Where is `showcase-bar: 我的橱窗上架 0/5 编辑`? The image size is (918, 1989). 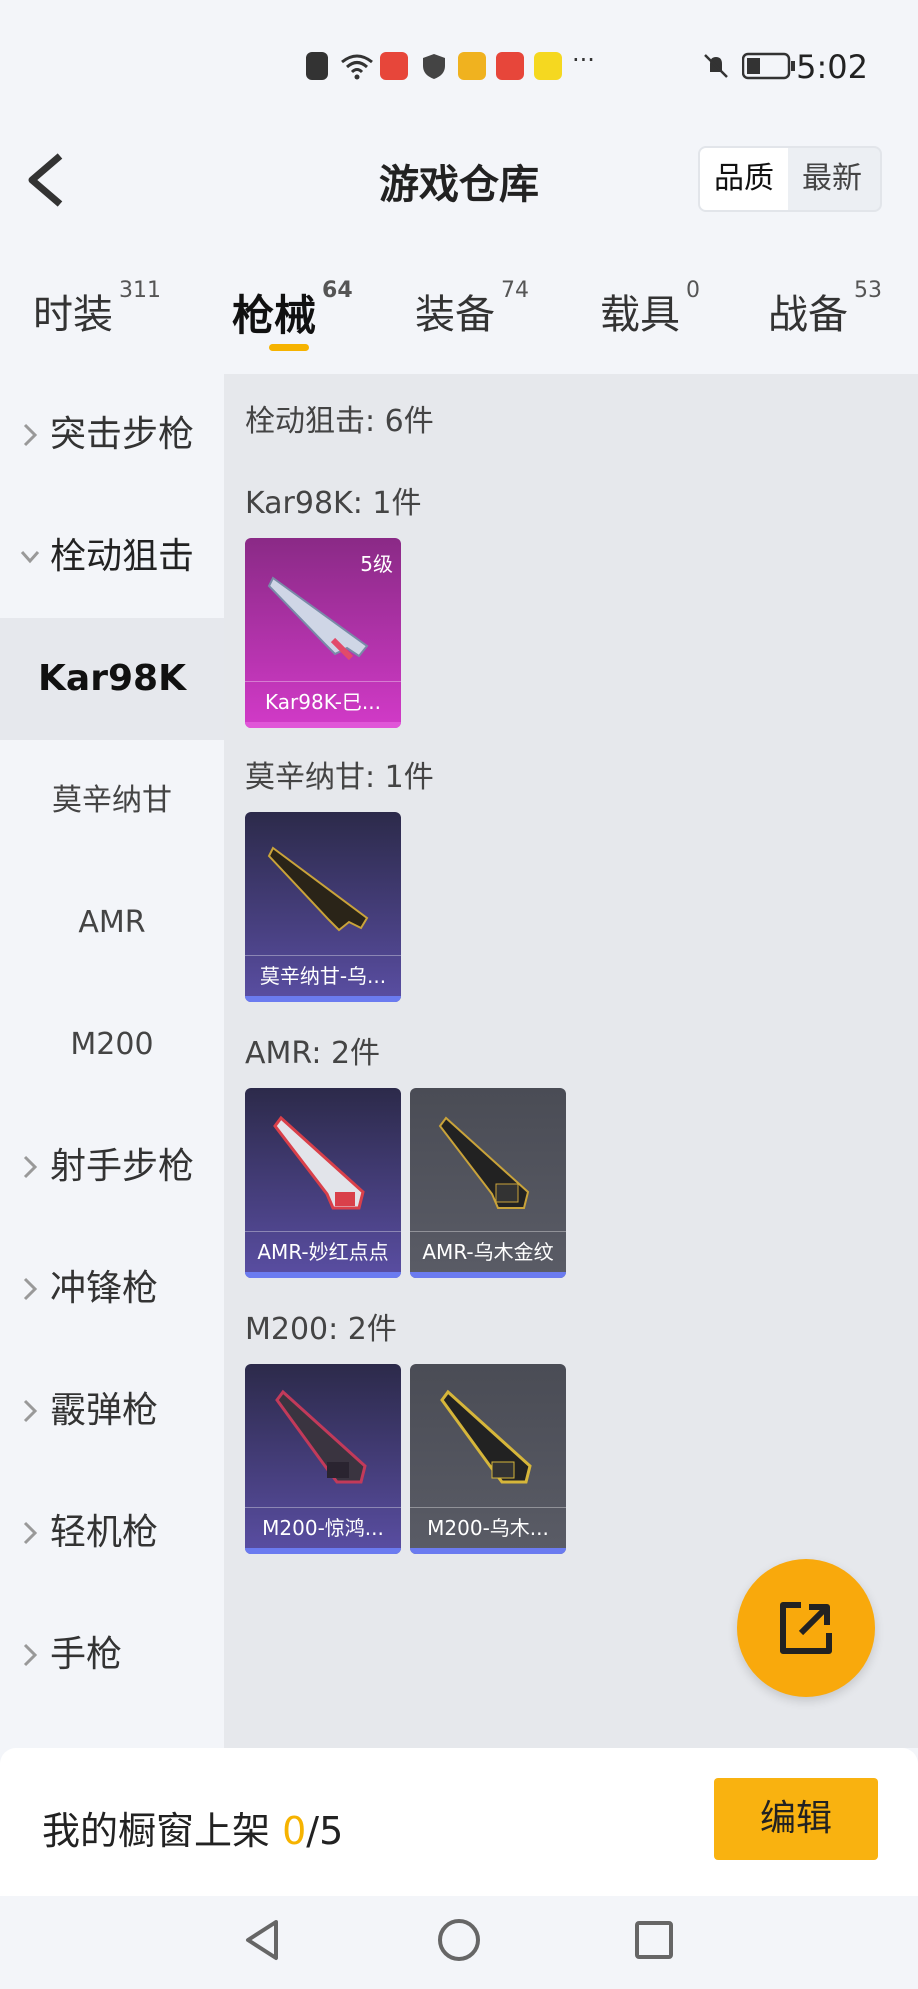 showcase-bar: 我的橱窗上架 0/5 编辑 is located at coordinates (459, 1822).